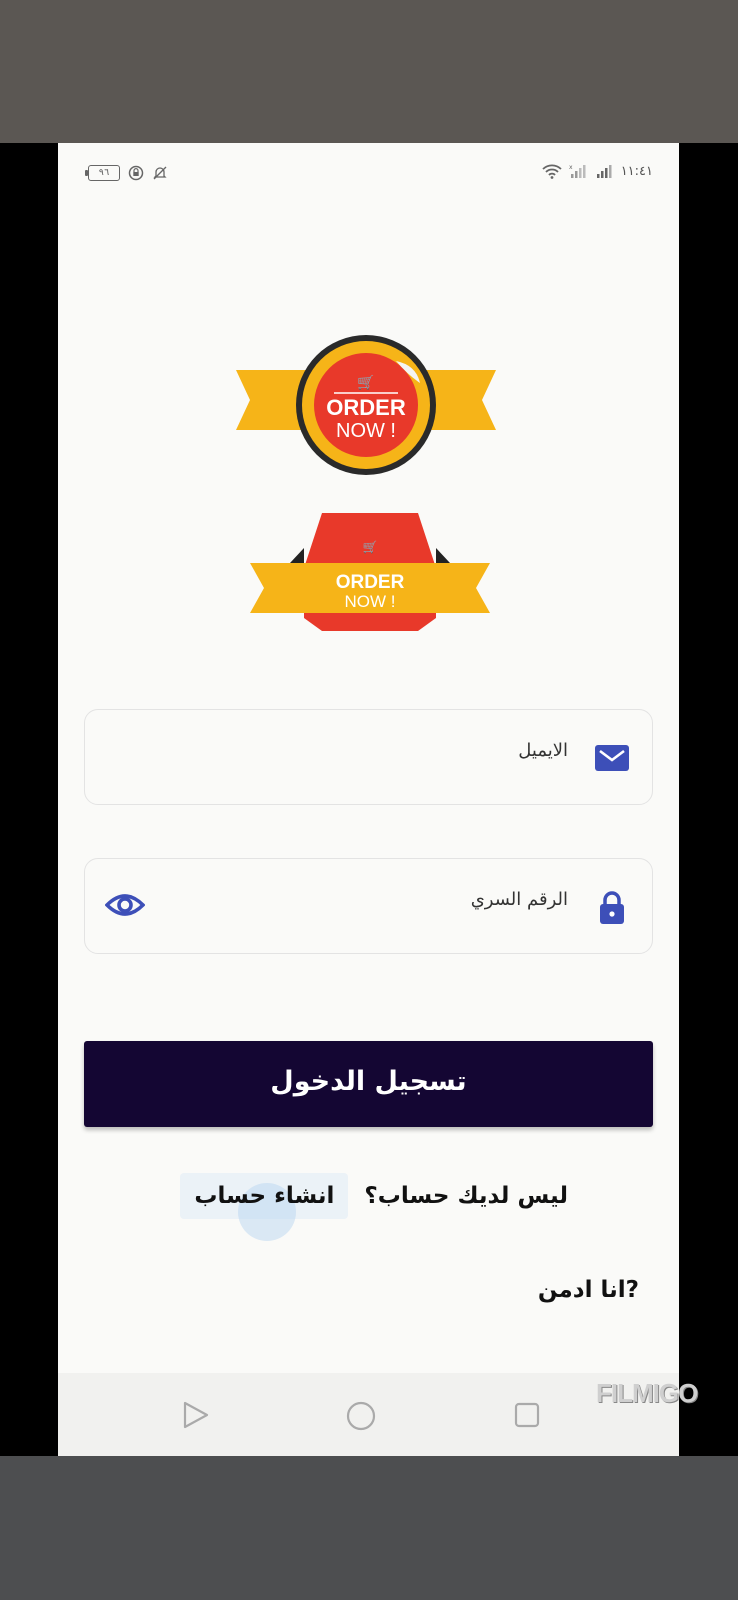 The image size is (738, 1600). I want to click on android-nav-bar, so click(368, 1414).